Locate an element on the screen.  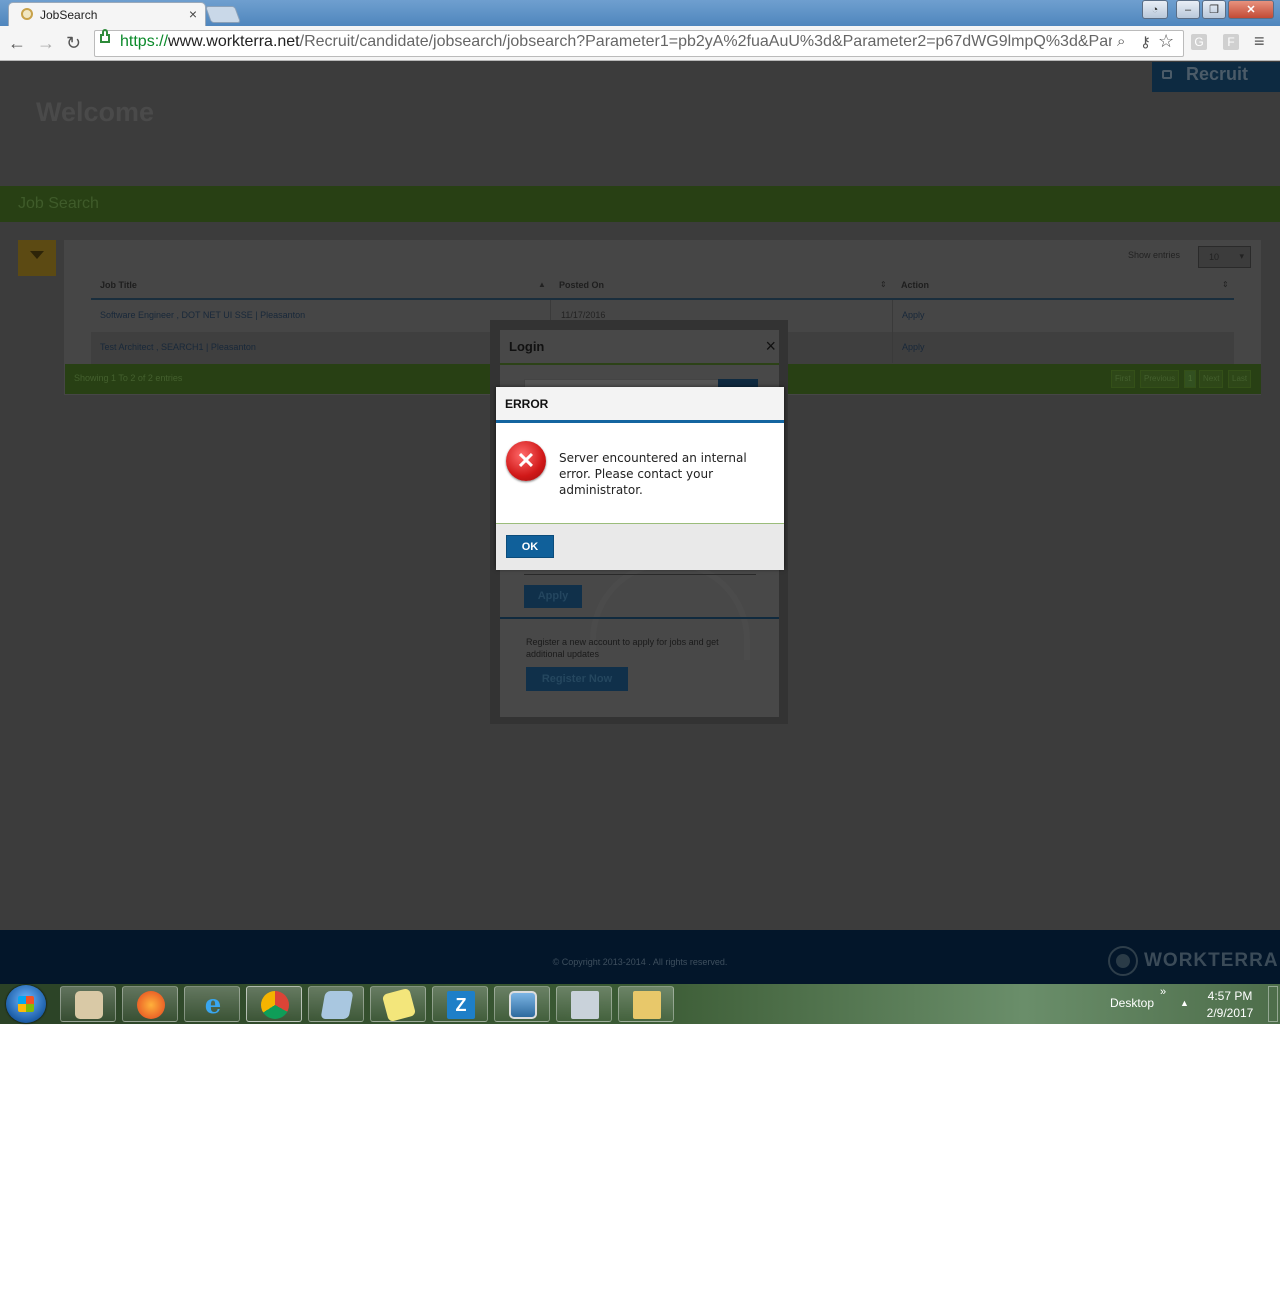
sticky-notes-icon is located at coordinates (399, 1005).